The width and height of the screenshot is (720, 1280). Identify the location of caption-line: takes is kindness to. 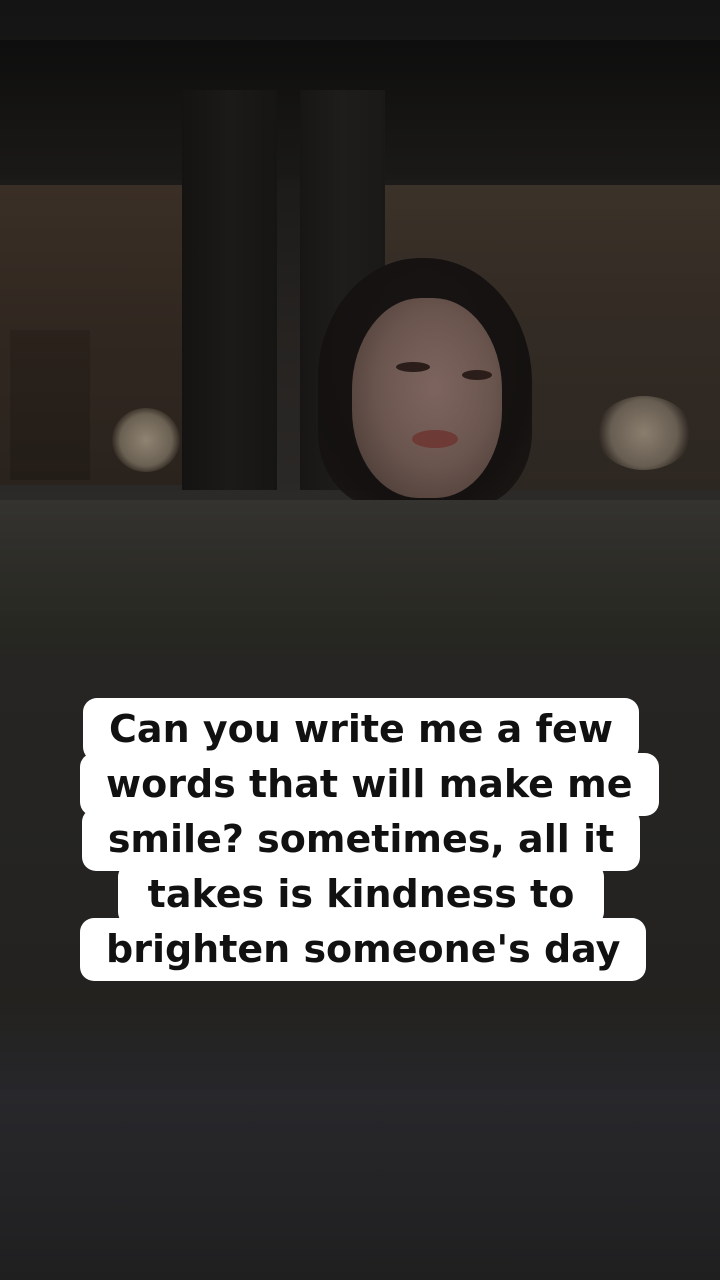
(361, 894).